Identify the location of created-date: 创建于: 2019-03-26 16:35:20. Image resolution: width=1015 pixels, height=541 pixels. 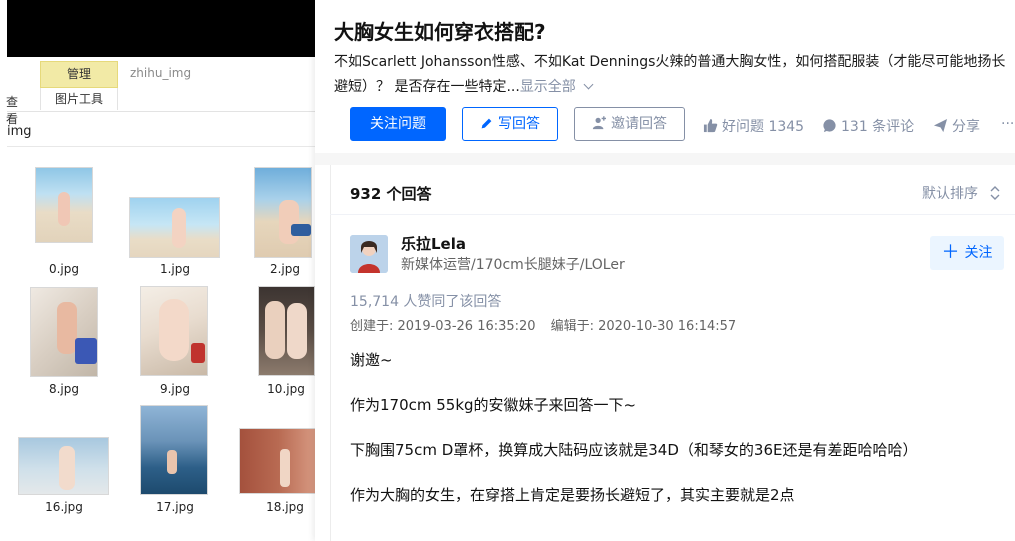
(443, 326).